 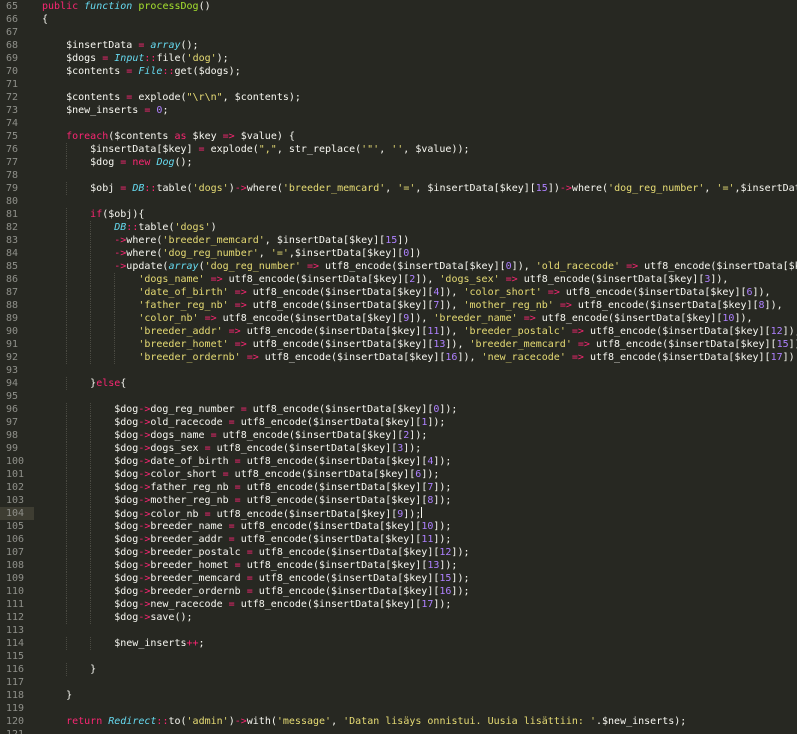 What do you see at coordinates (398, 6) in the screenshot?
I see `code-line: 65 public function processDog()` at bounding box center [398, 6].